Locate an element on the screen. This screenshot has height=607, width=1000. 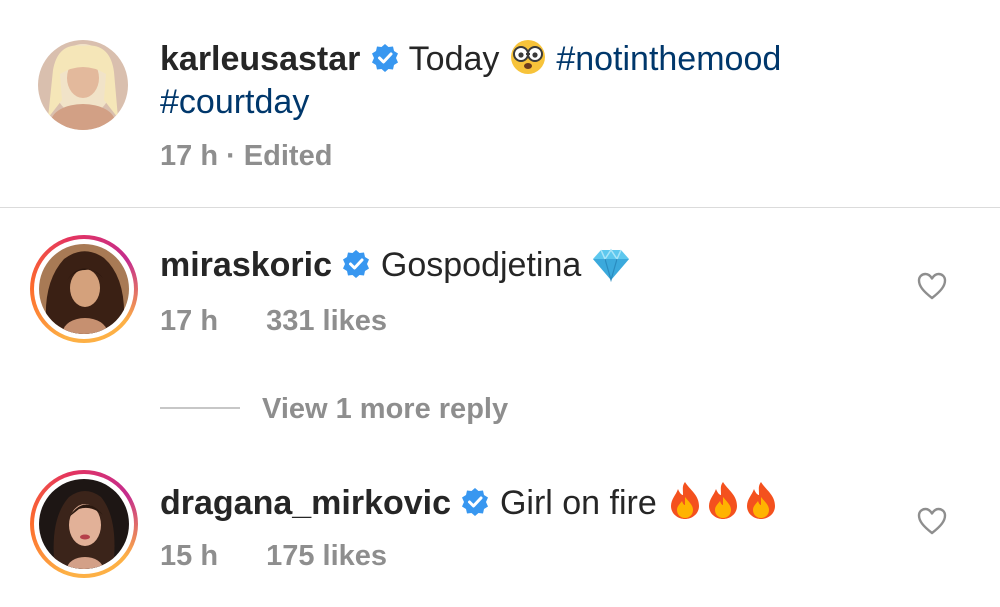
comment-meta: 15 h 175 likes is located at coordinates (273, 556).